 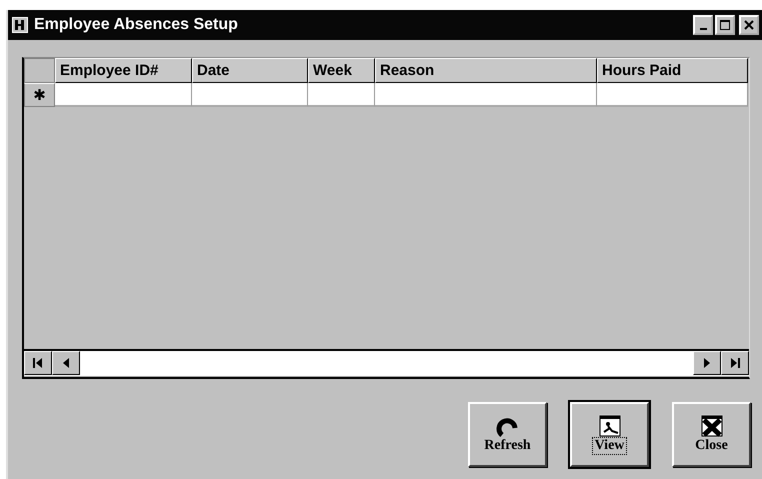 I want to click on first-record-button, so click(x=38, y=363).